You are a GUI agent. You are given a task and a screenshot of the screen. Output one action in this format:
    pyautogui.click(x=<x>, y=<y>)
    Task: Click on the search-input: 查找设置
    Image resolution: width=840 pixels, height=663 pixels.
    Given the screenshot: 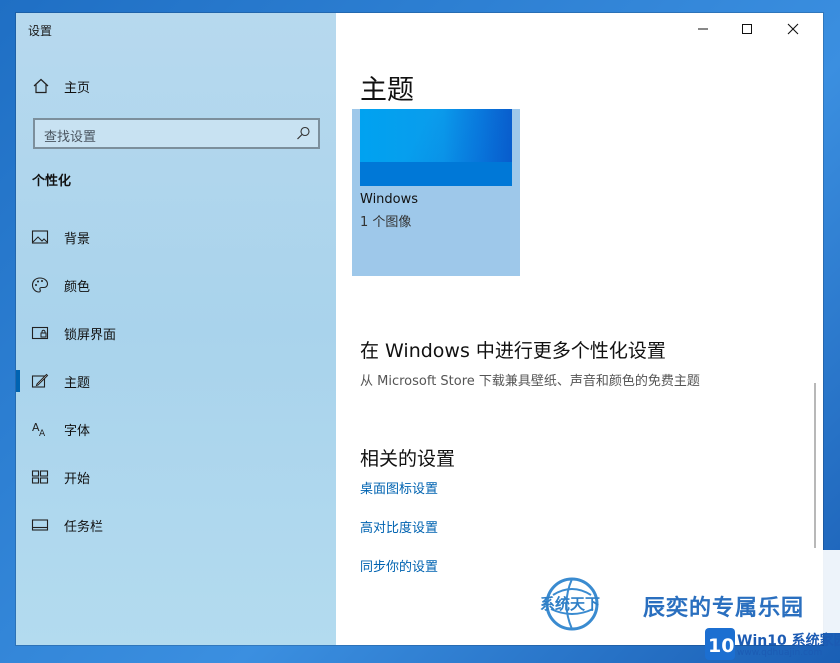 What is the action you would take?
    pyautogui.click(x=176, y=133)
    